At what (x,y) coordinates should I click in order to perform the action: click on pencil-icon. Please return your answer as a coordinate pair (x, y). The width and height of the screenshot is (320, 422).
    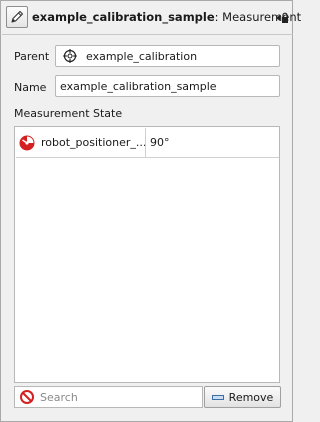
    Looking at the image, I should click on (17, 16).